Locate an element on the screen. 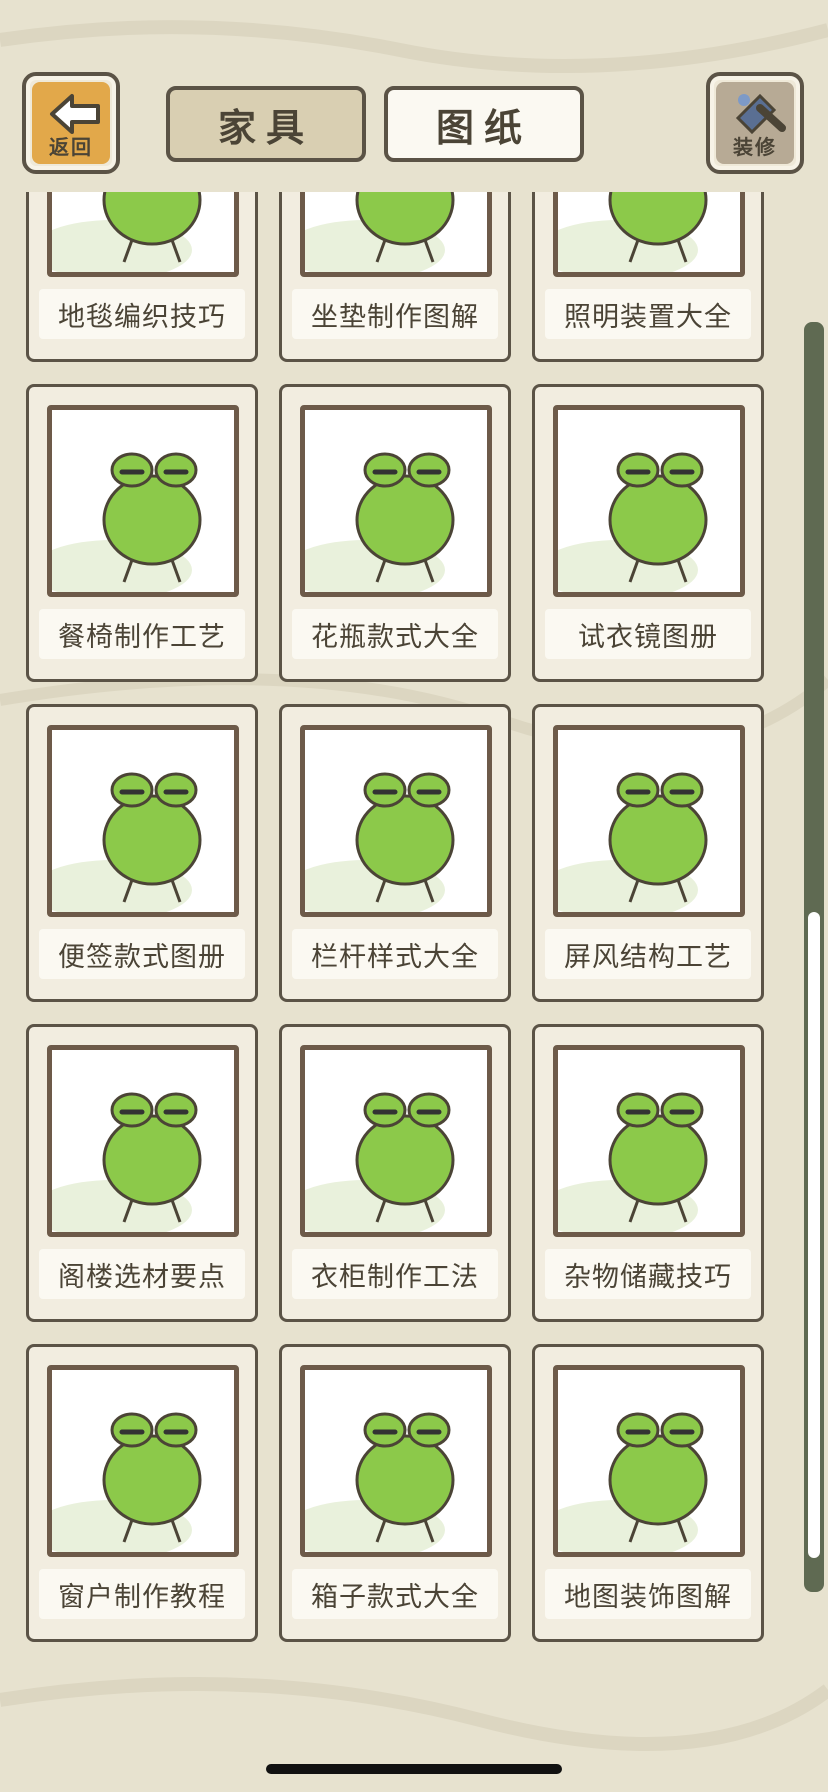 Image resolution: width=828 pixels, height=1792 pixels. blueprint-card: 坐垫制作图解 is located at coordinates (395, 277).